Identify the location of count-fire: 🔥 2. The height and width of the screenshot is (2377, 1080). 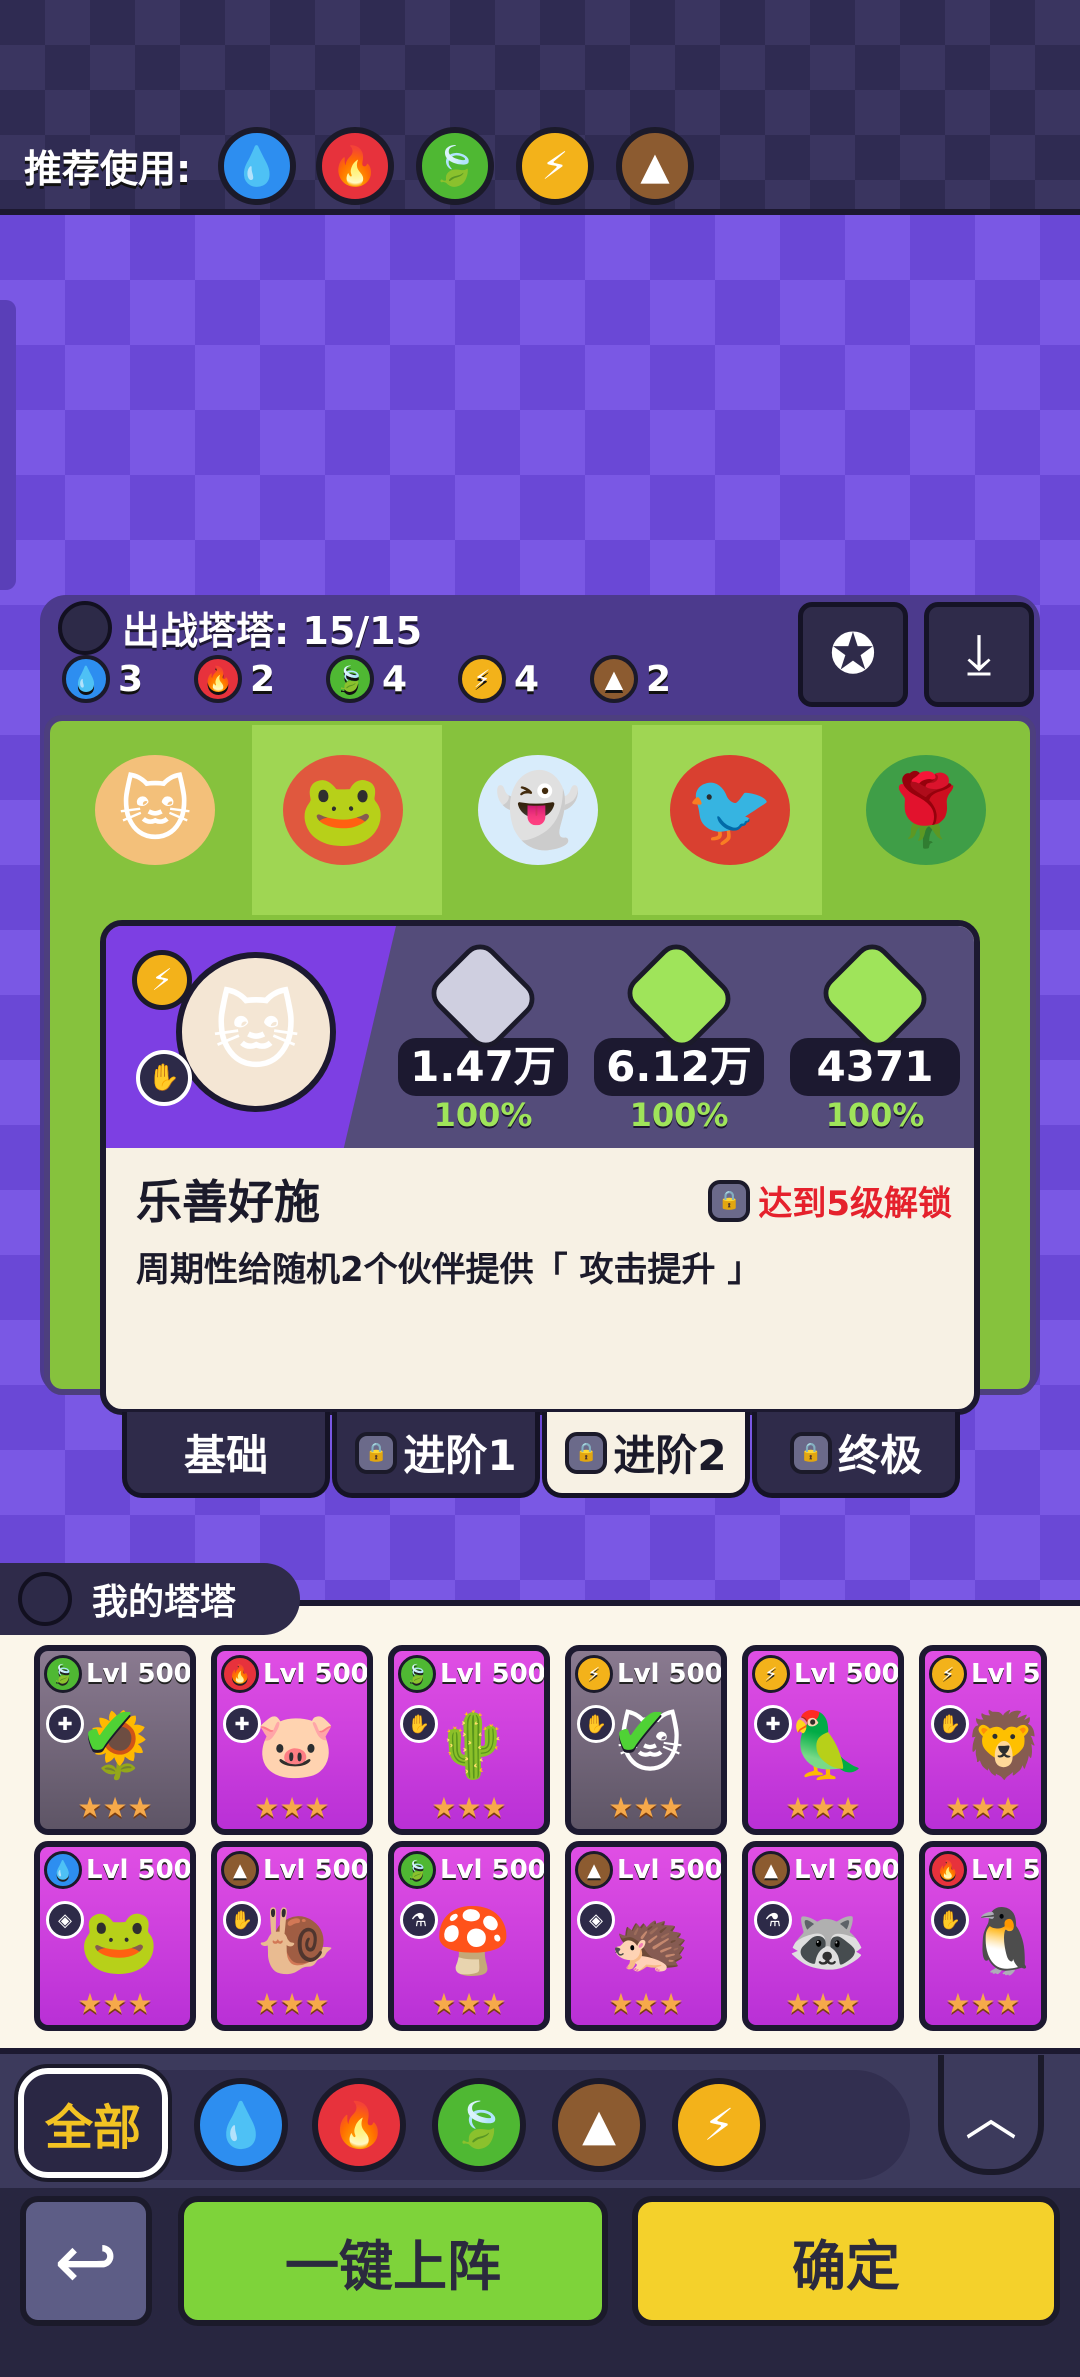
(234, 679).